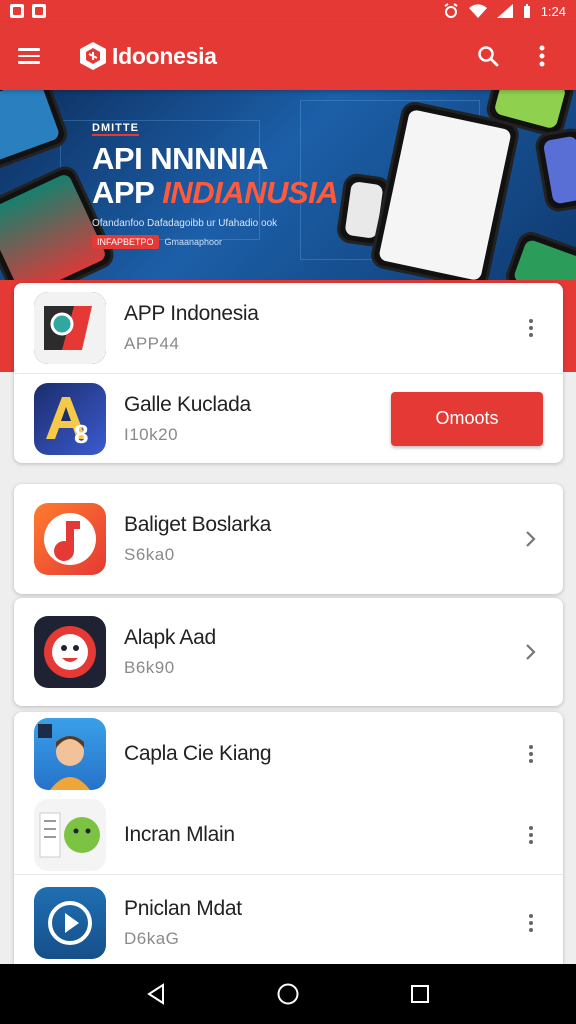 This screenshot has height=1024, width=576. What do you see at coordinates (467, 418) in the screenshot?
I see `open-button: Omoots` at bounding box center [467, 418].